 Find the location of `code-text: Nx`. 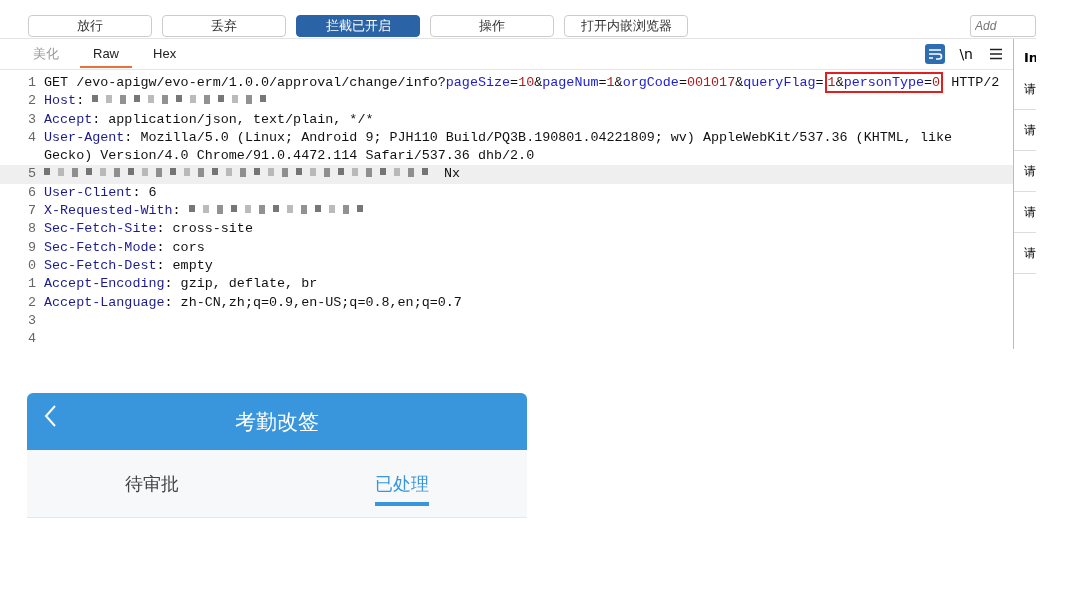

code-text: Nx is located at coordinates (452, 174).